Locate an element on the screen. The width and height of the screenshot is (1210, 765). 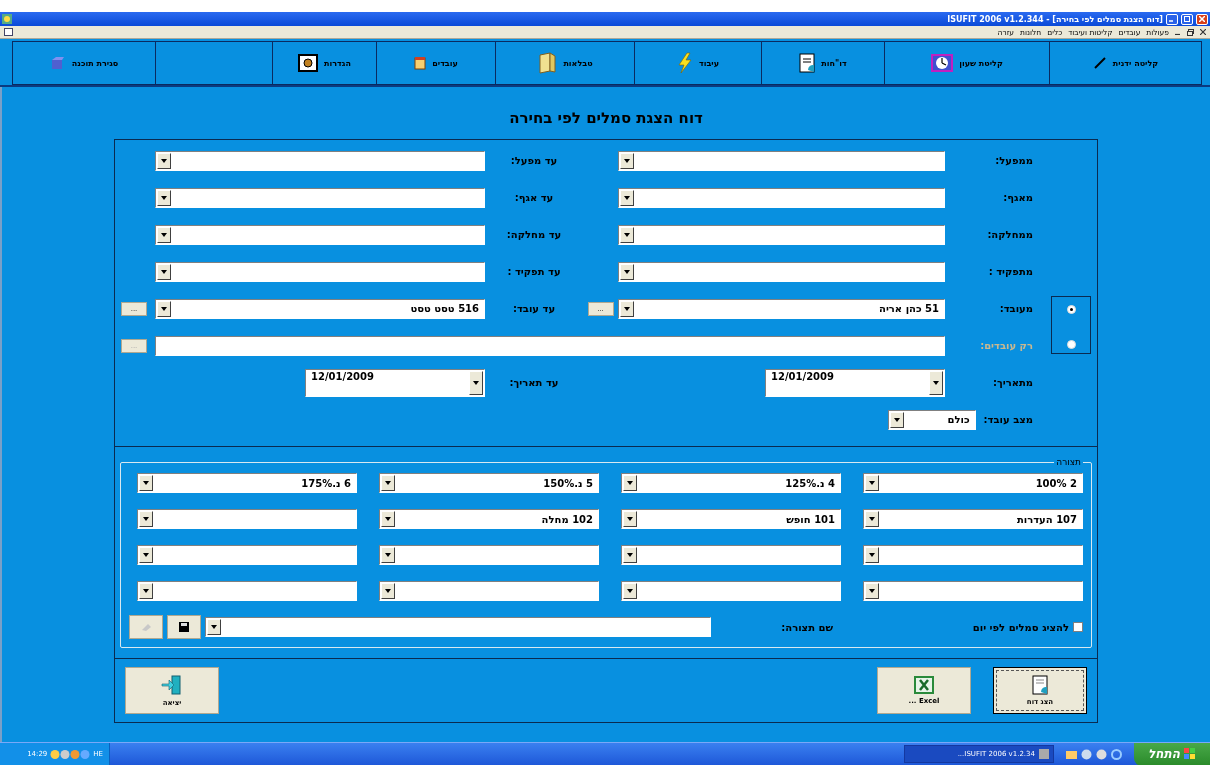
dropdown-field: 102 מחלה is located at coordinates (489, 519).